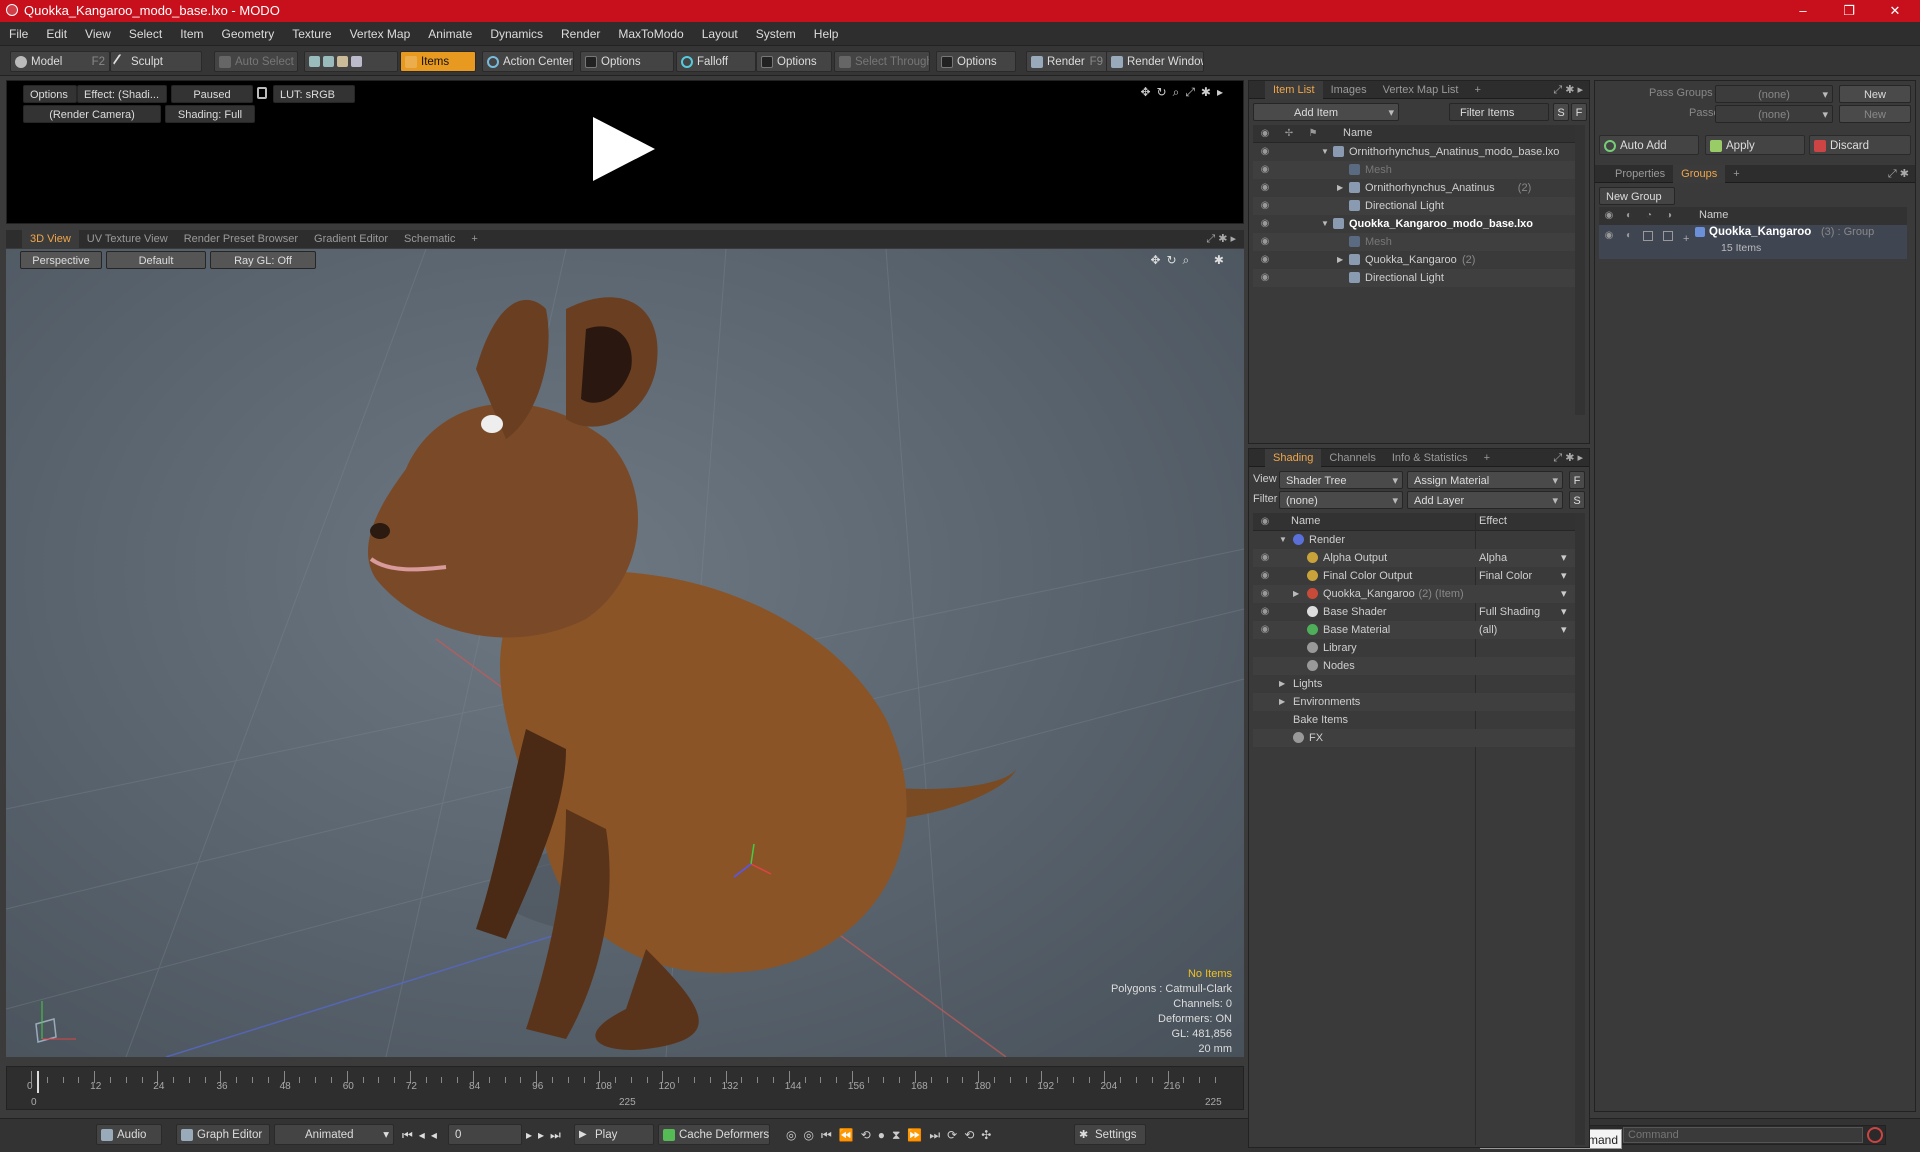 Image resolution: width=1920 pixels, height=1152 pixels. I want to click on shading-dropdown: Shading: Full, so click(210, 114).